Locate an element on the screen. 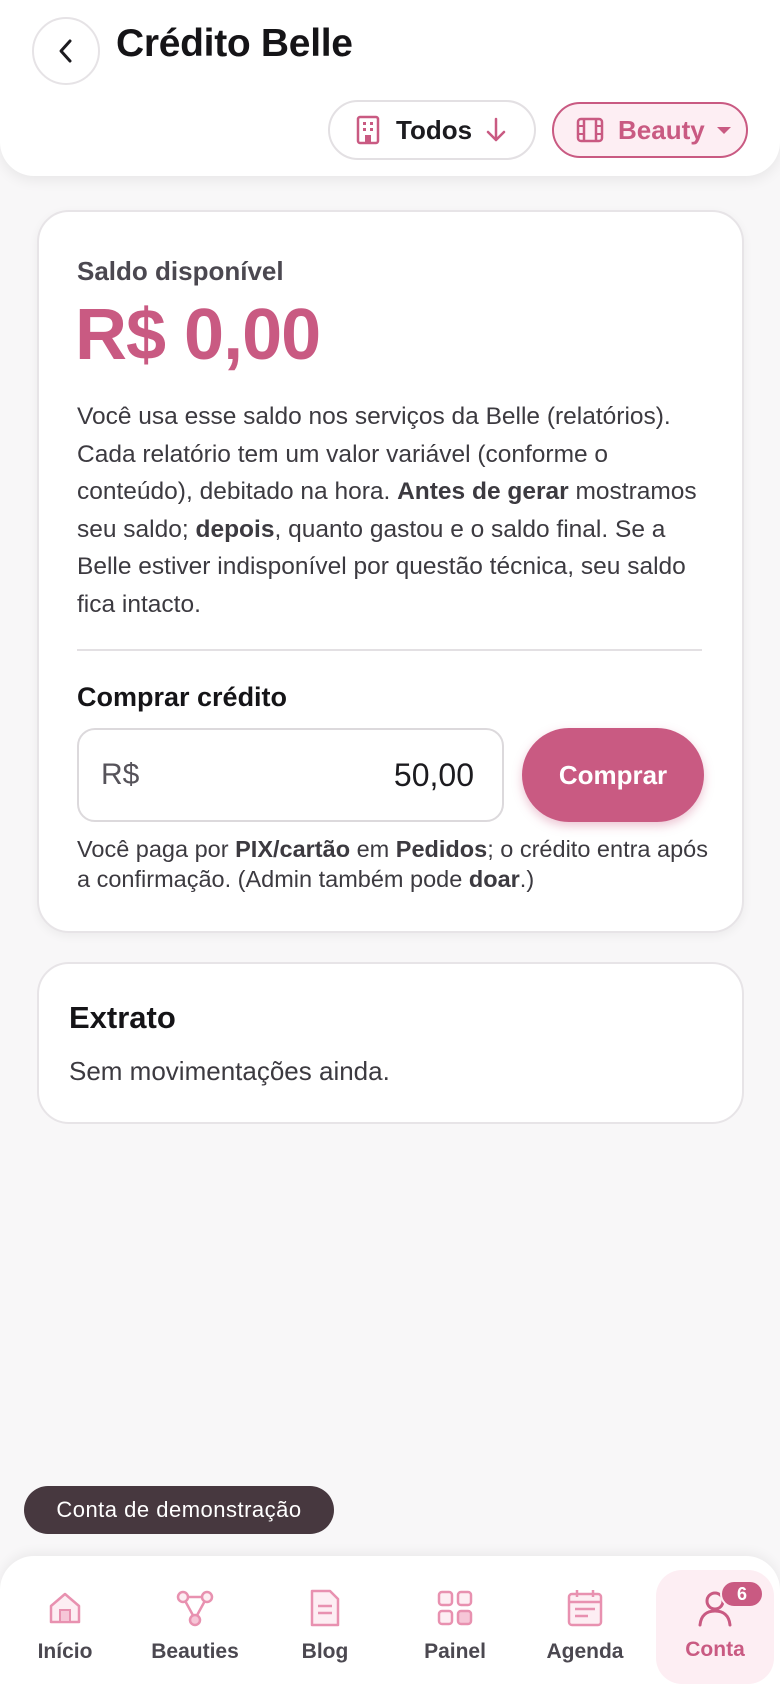 The height and width of the screenshot is (1688, 780). nav-item-beauties: Beauties is located at coordinates (195, 1622).